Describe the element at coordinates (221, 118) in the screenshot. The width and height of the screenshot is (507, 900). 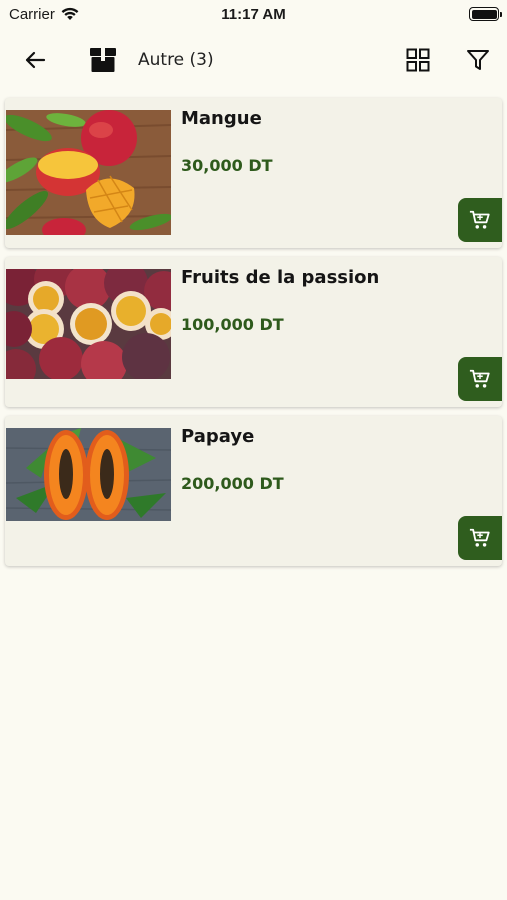
I see `product-name: Mangue` at that location.